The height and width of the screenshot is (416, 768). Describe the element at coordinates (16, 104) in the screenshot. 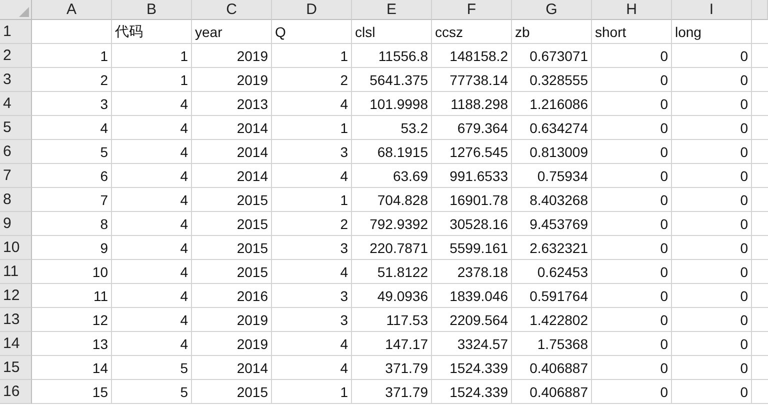

I see `row-header: 4` at that location.